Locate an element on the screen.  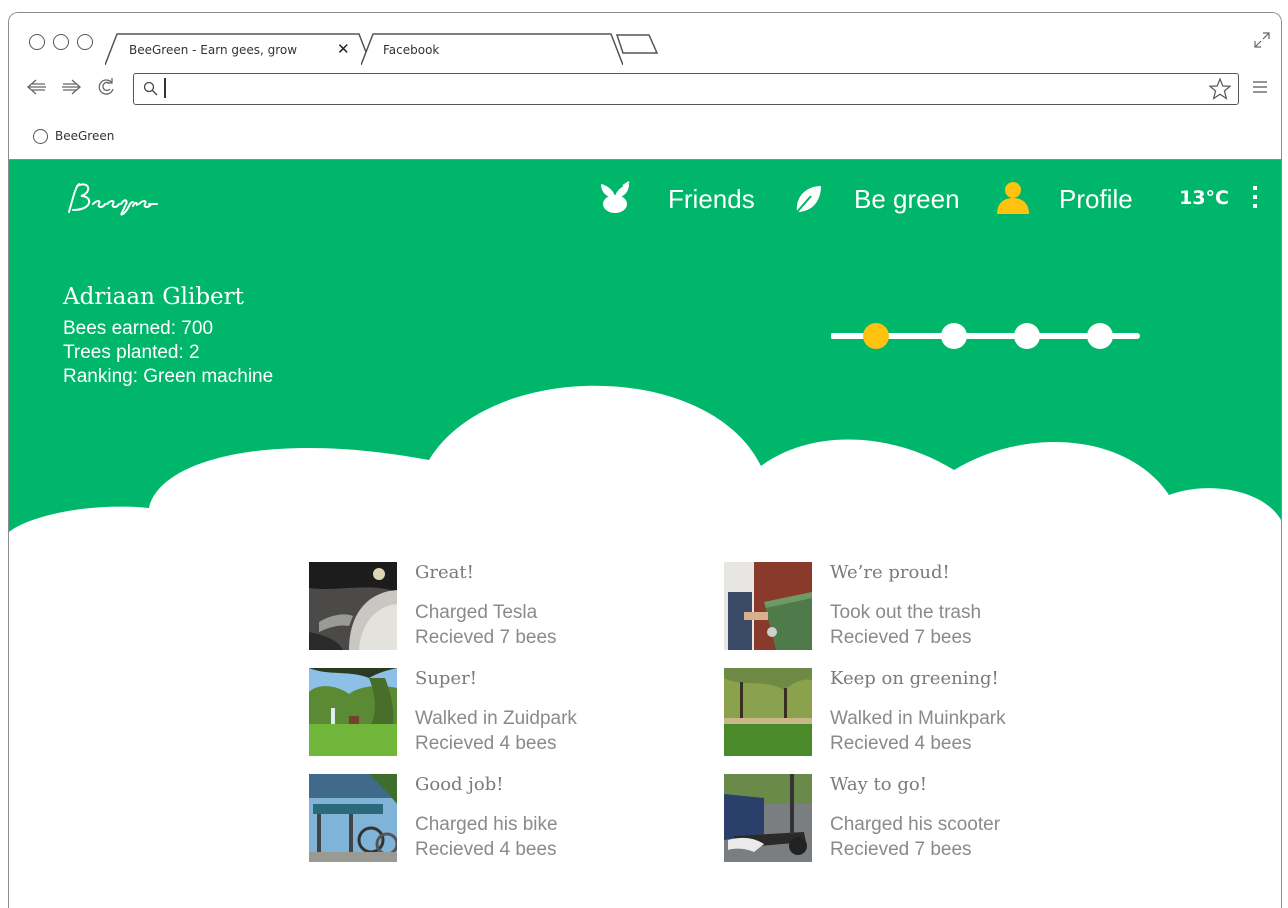
search-icon is located at coordinates (150, 88).